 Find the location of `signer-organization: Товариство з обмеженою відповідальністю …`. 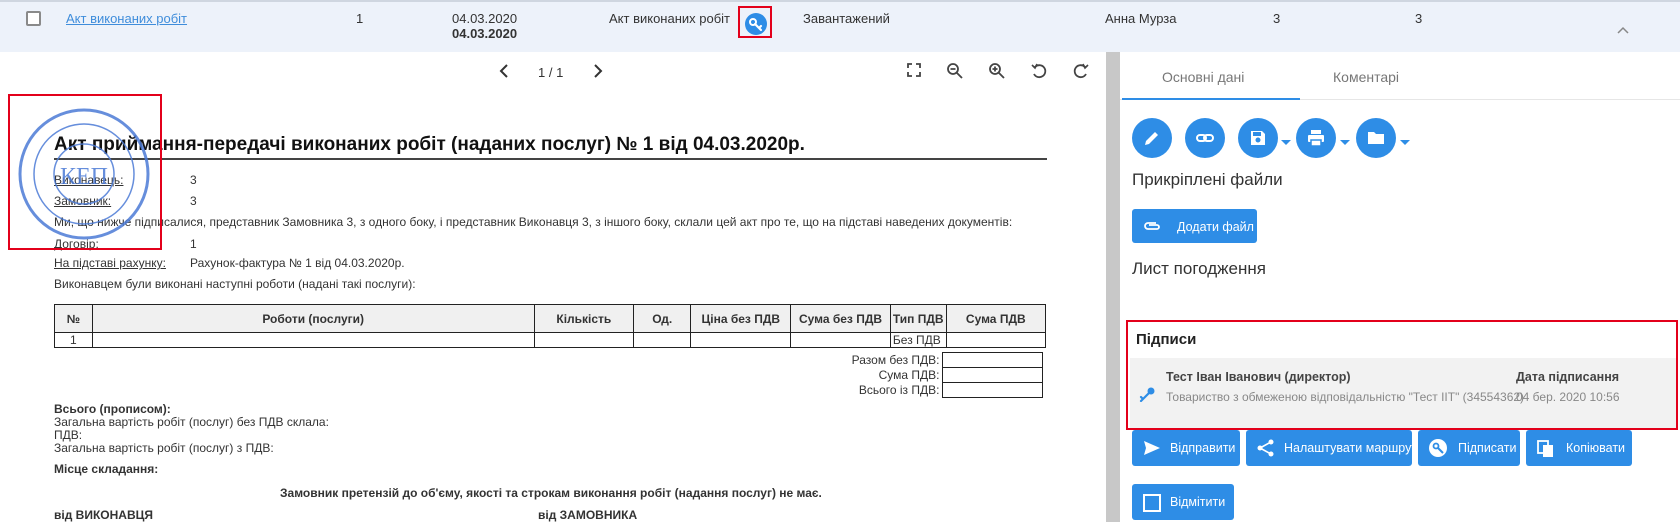

signer-organization: Товариство з обмеженою відповідальністю … is located at coordinates (1345, 397).